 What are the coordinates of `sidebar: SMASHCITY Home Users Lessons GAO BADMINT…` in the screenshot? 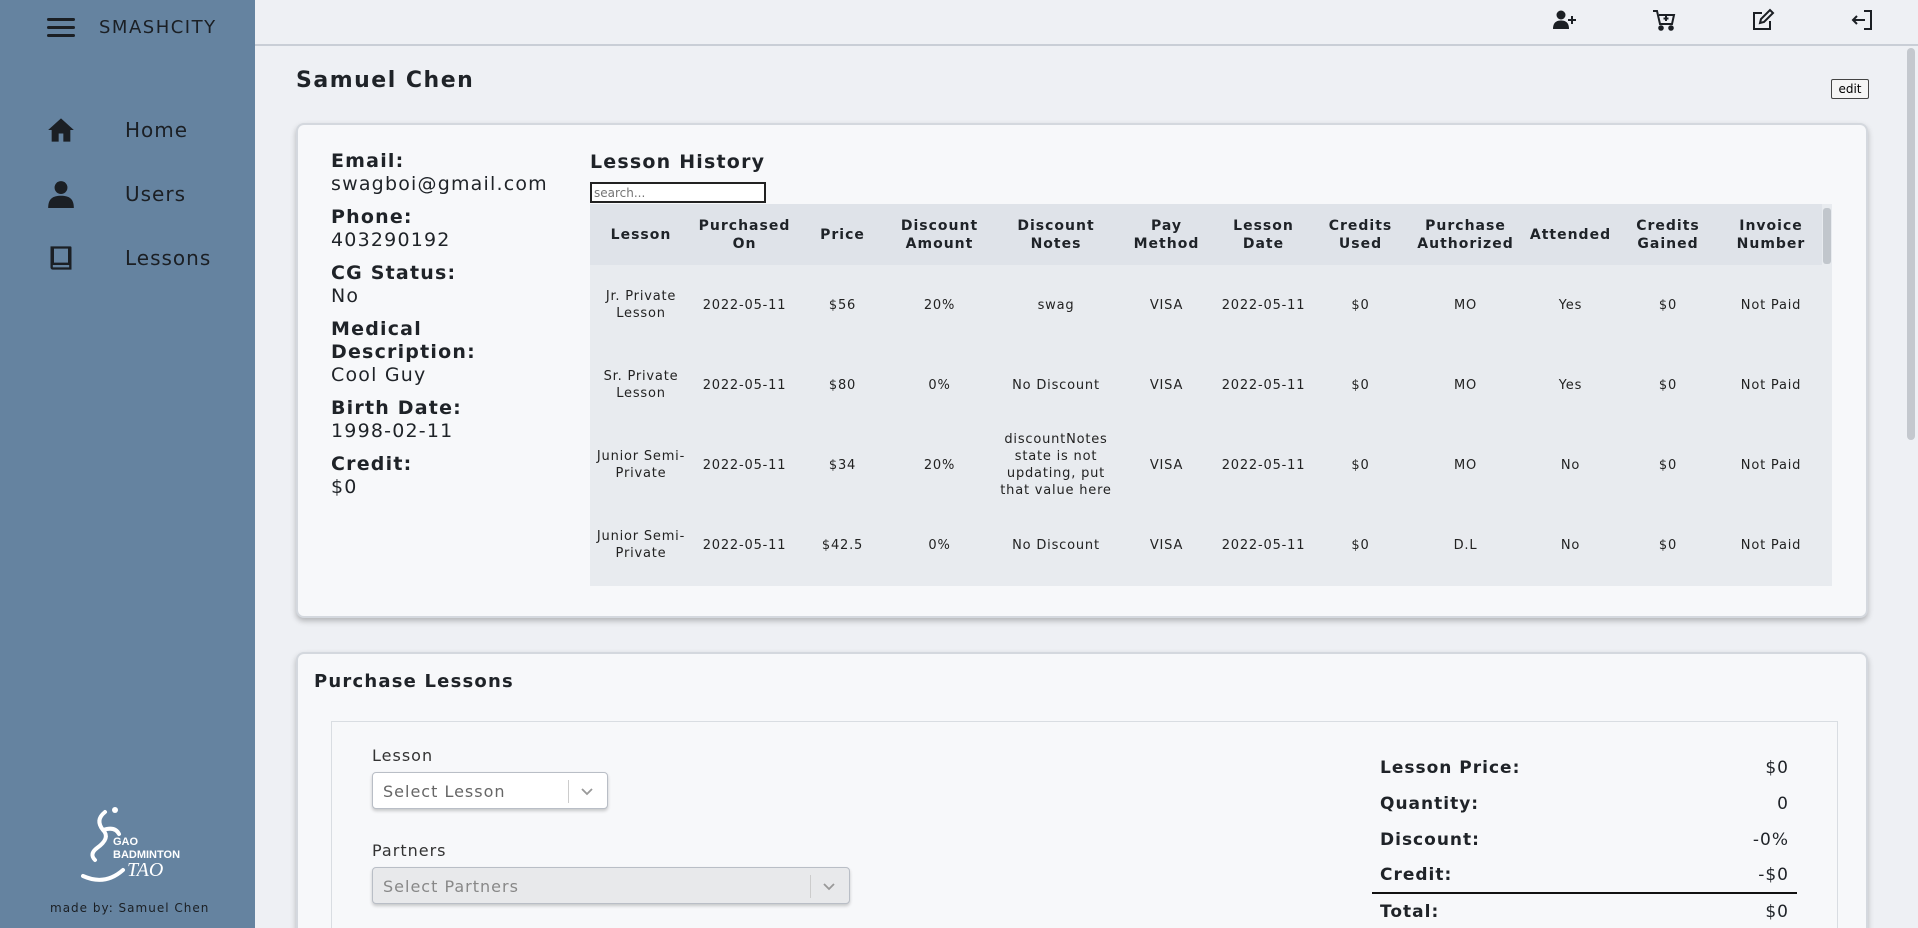 It's located at (127, 464).